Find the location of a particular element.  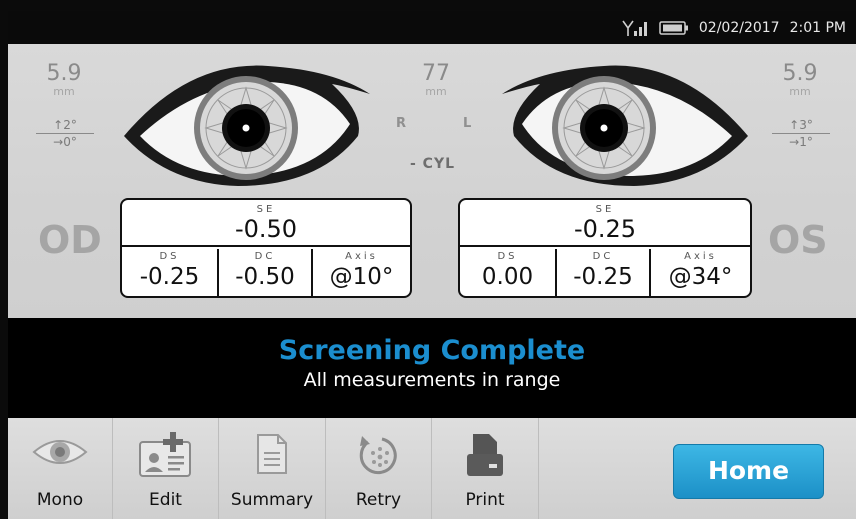

od-ds: DS -0.25 is located at coordinates (169, 272).